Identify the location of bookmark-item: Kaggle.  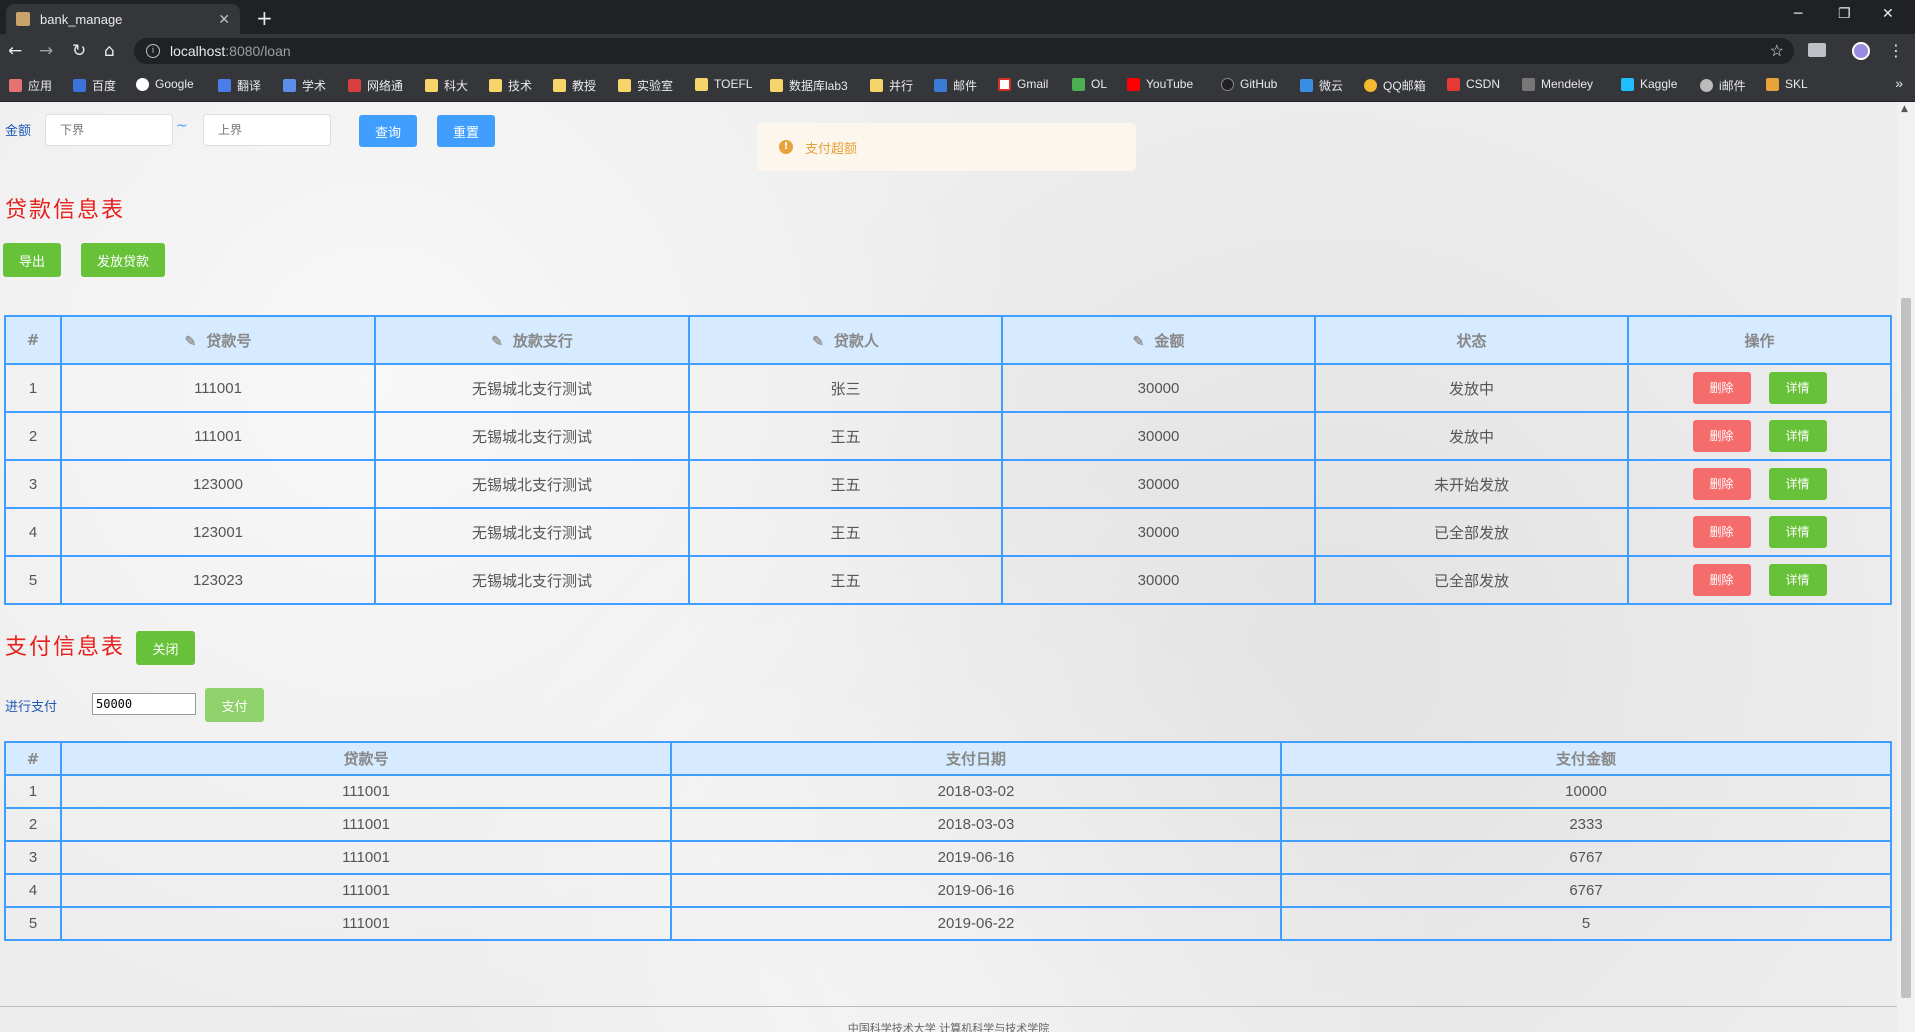
(1649, 84).